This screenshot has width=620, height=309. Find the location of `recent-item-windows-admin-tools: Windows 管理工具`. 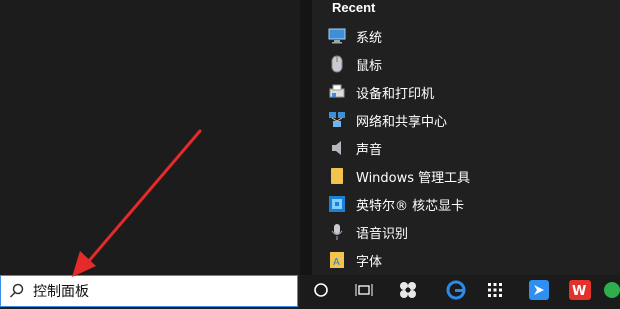

recent-item-windows-admin-tools: Windows 管理工具 is located at coordinates (468, 176).